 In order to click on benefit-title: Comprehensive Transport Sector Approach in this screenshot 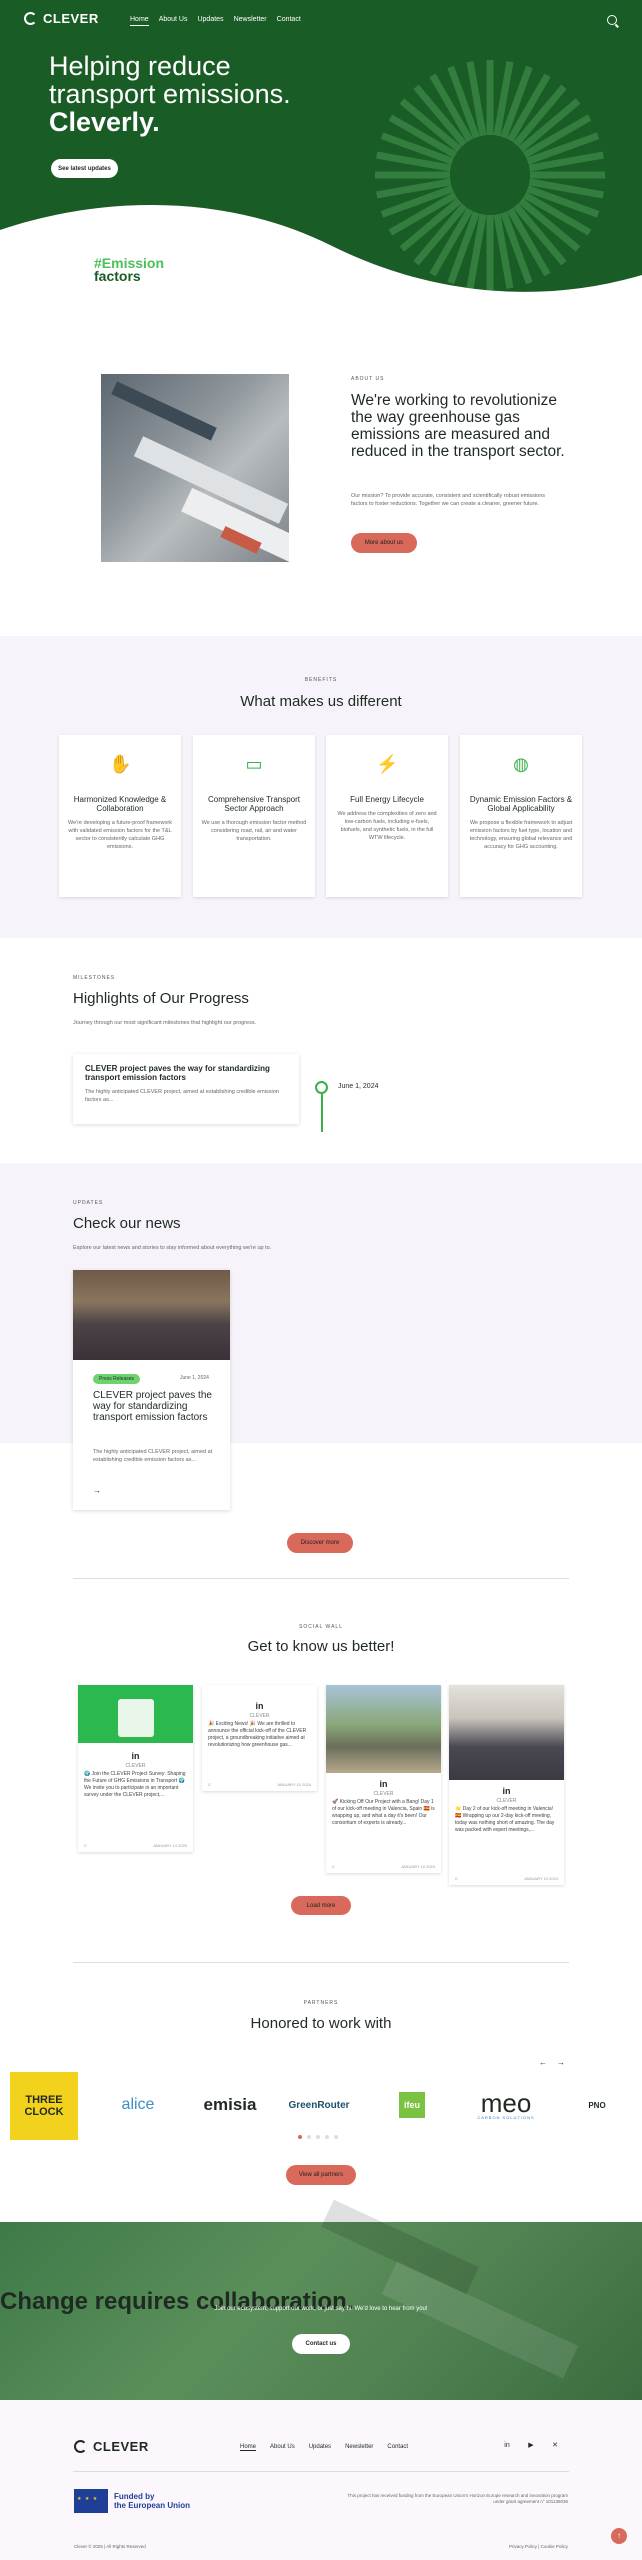, I will do `click(254, 804)`.